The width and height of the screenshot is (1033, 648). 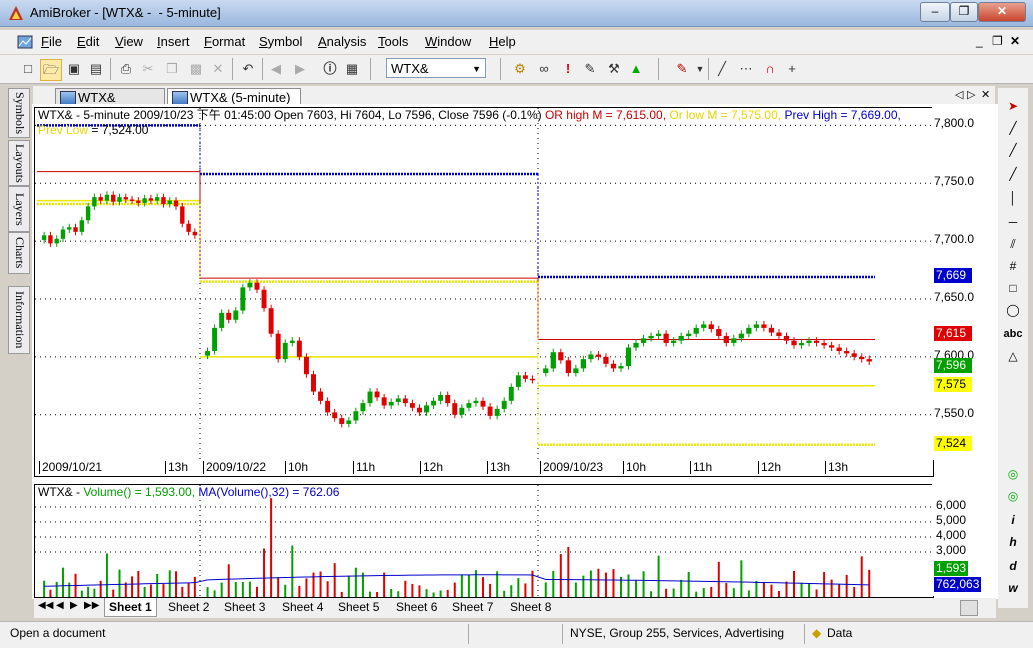 What do you see at coordinates (224, 41) in the screenshot?
I see `menu-format: Format` at bounding box center [224, 41].